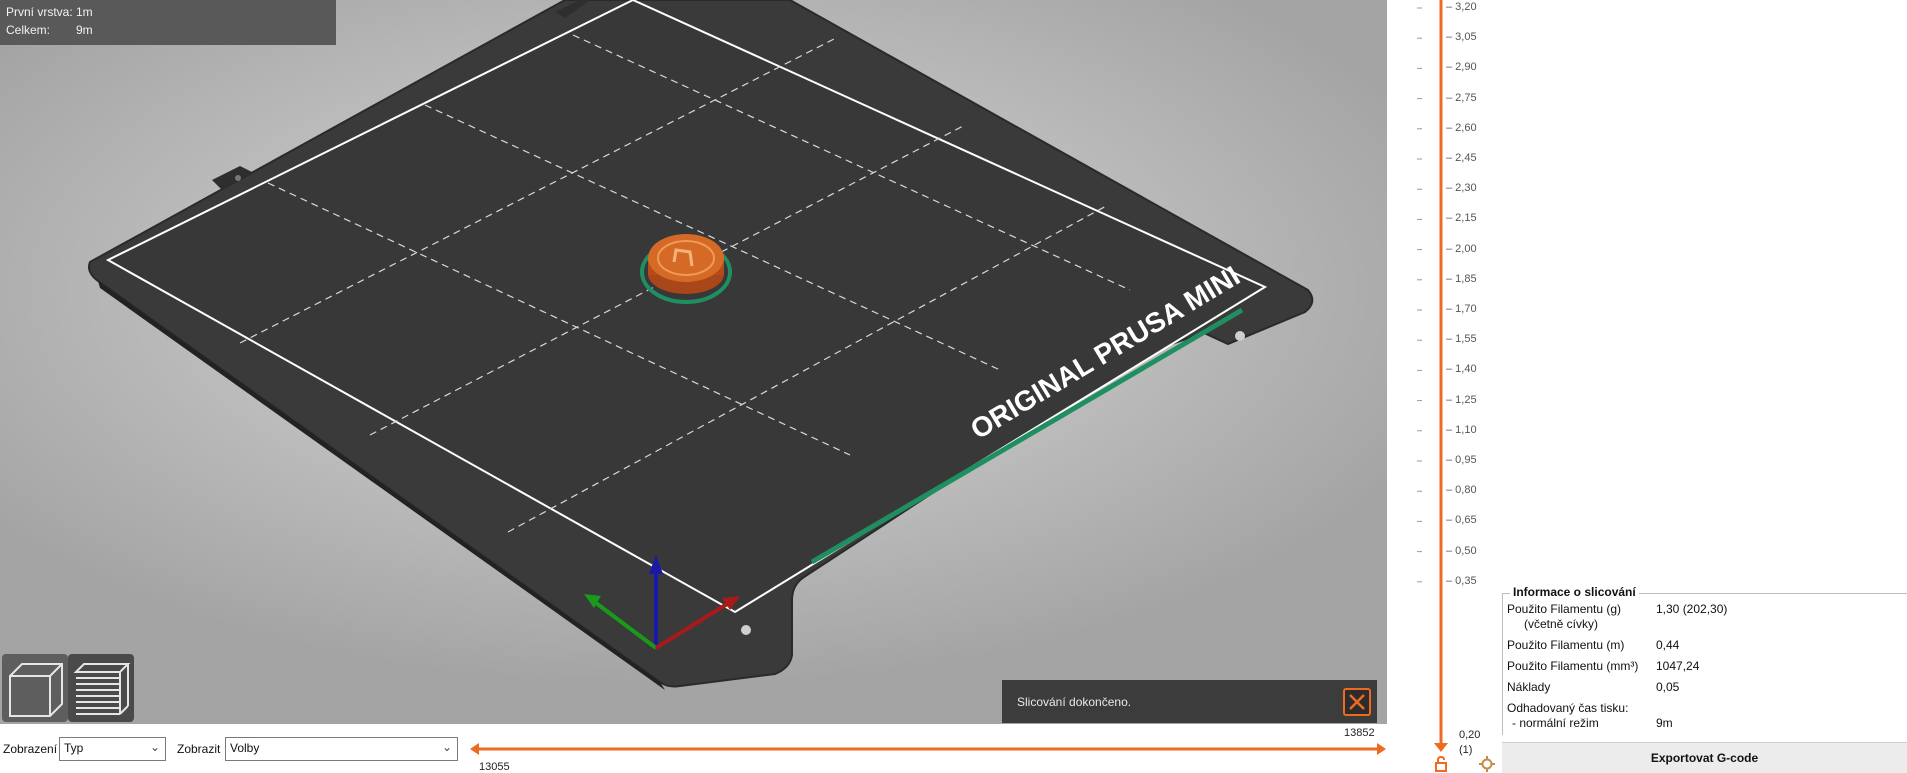  I want to click on normal-mode-label: - normální režim, so click(1555, 723).